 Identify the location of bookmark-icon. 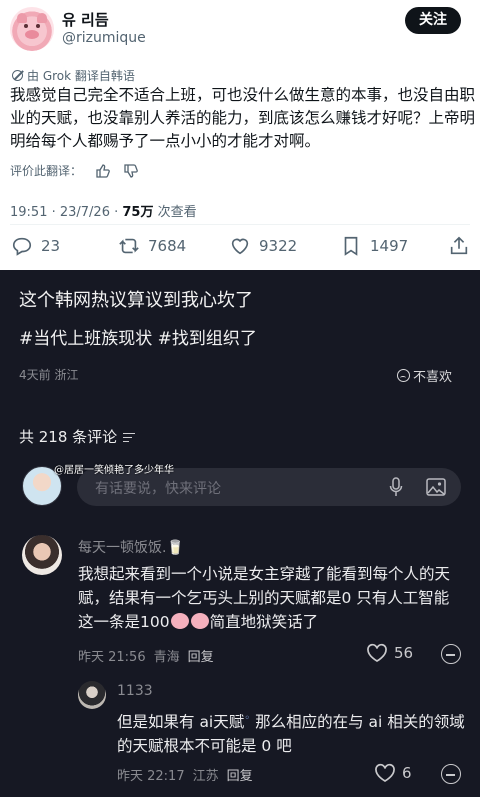
(351, 246).